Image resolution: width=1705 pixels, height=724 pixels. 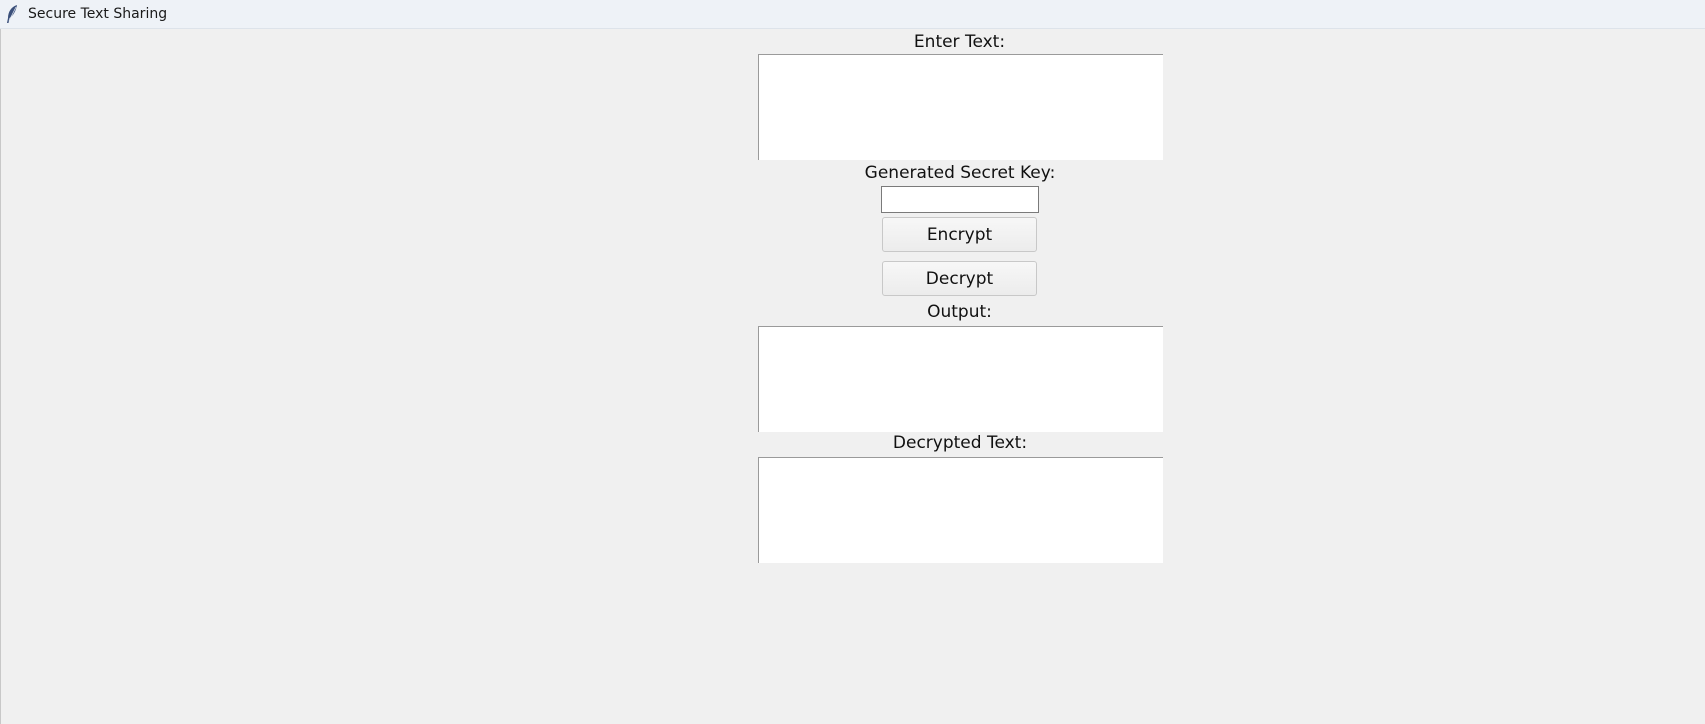 I want to click on window-border, so click(x=0, y=376).